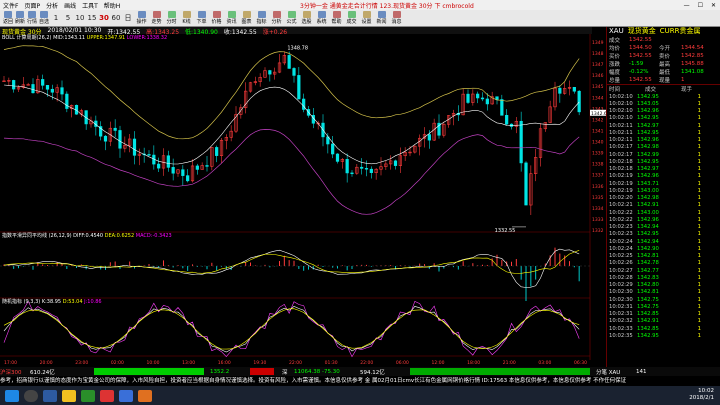 The width and height of the screenshot is (720, 405). I want to click on minimize-icon: —, so click(687, 5).